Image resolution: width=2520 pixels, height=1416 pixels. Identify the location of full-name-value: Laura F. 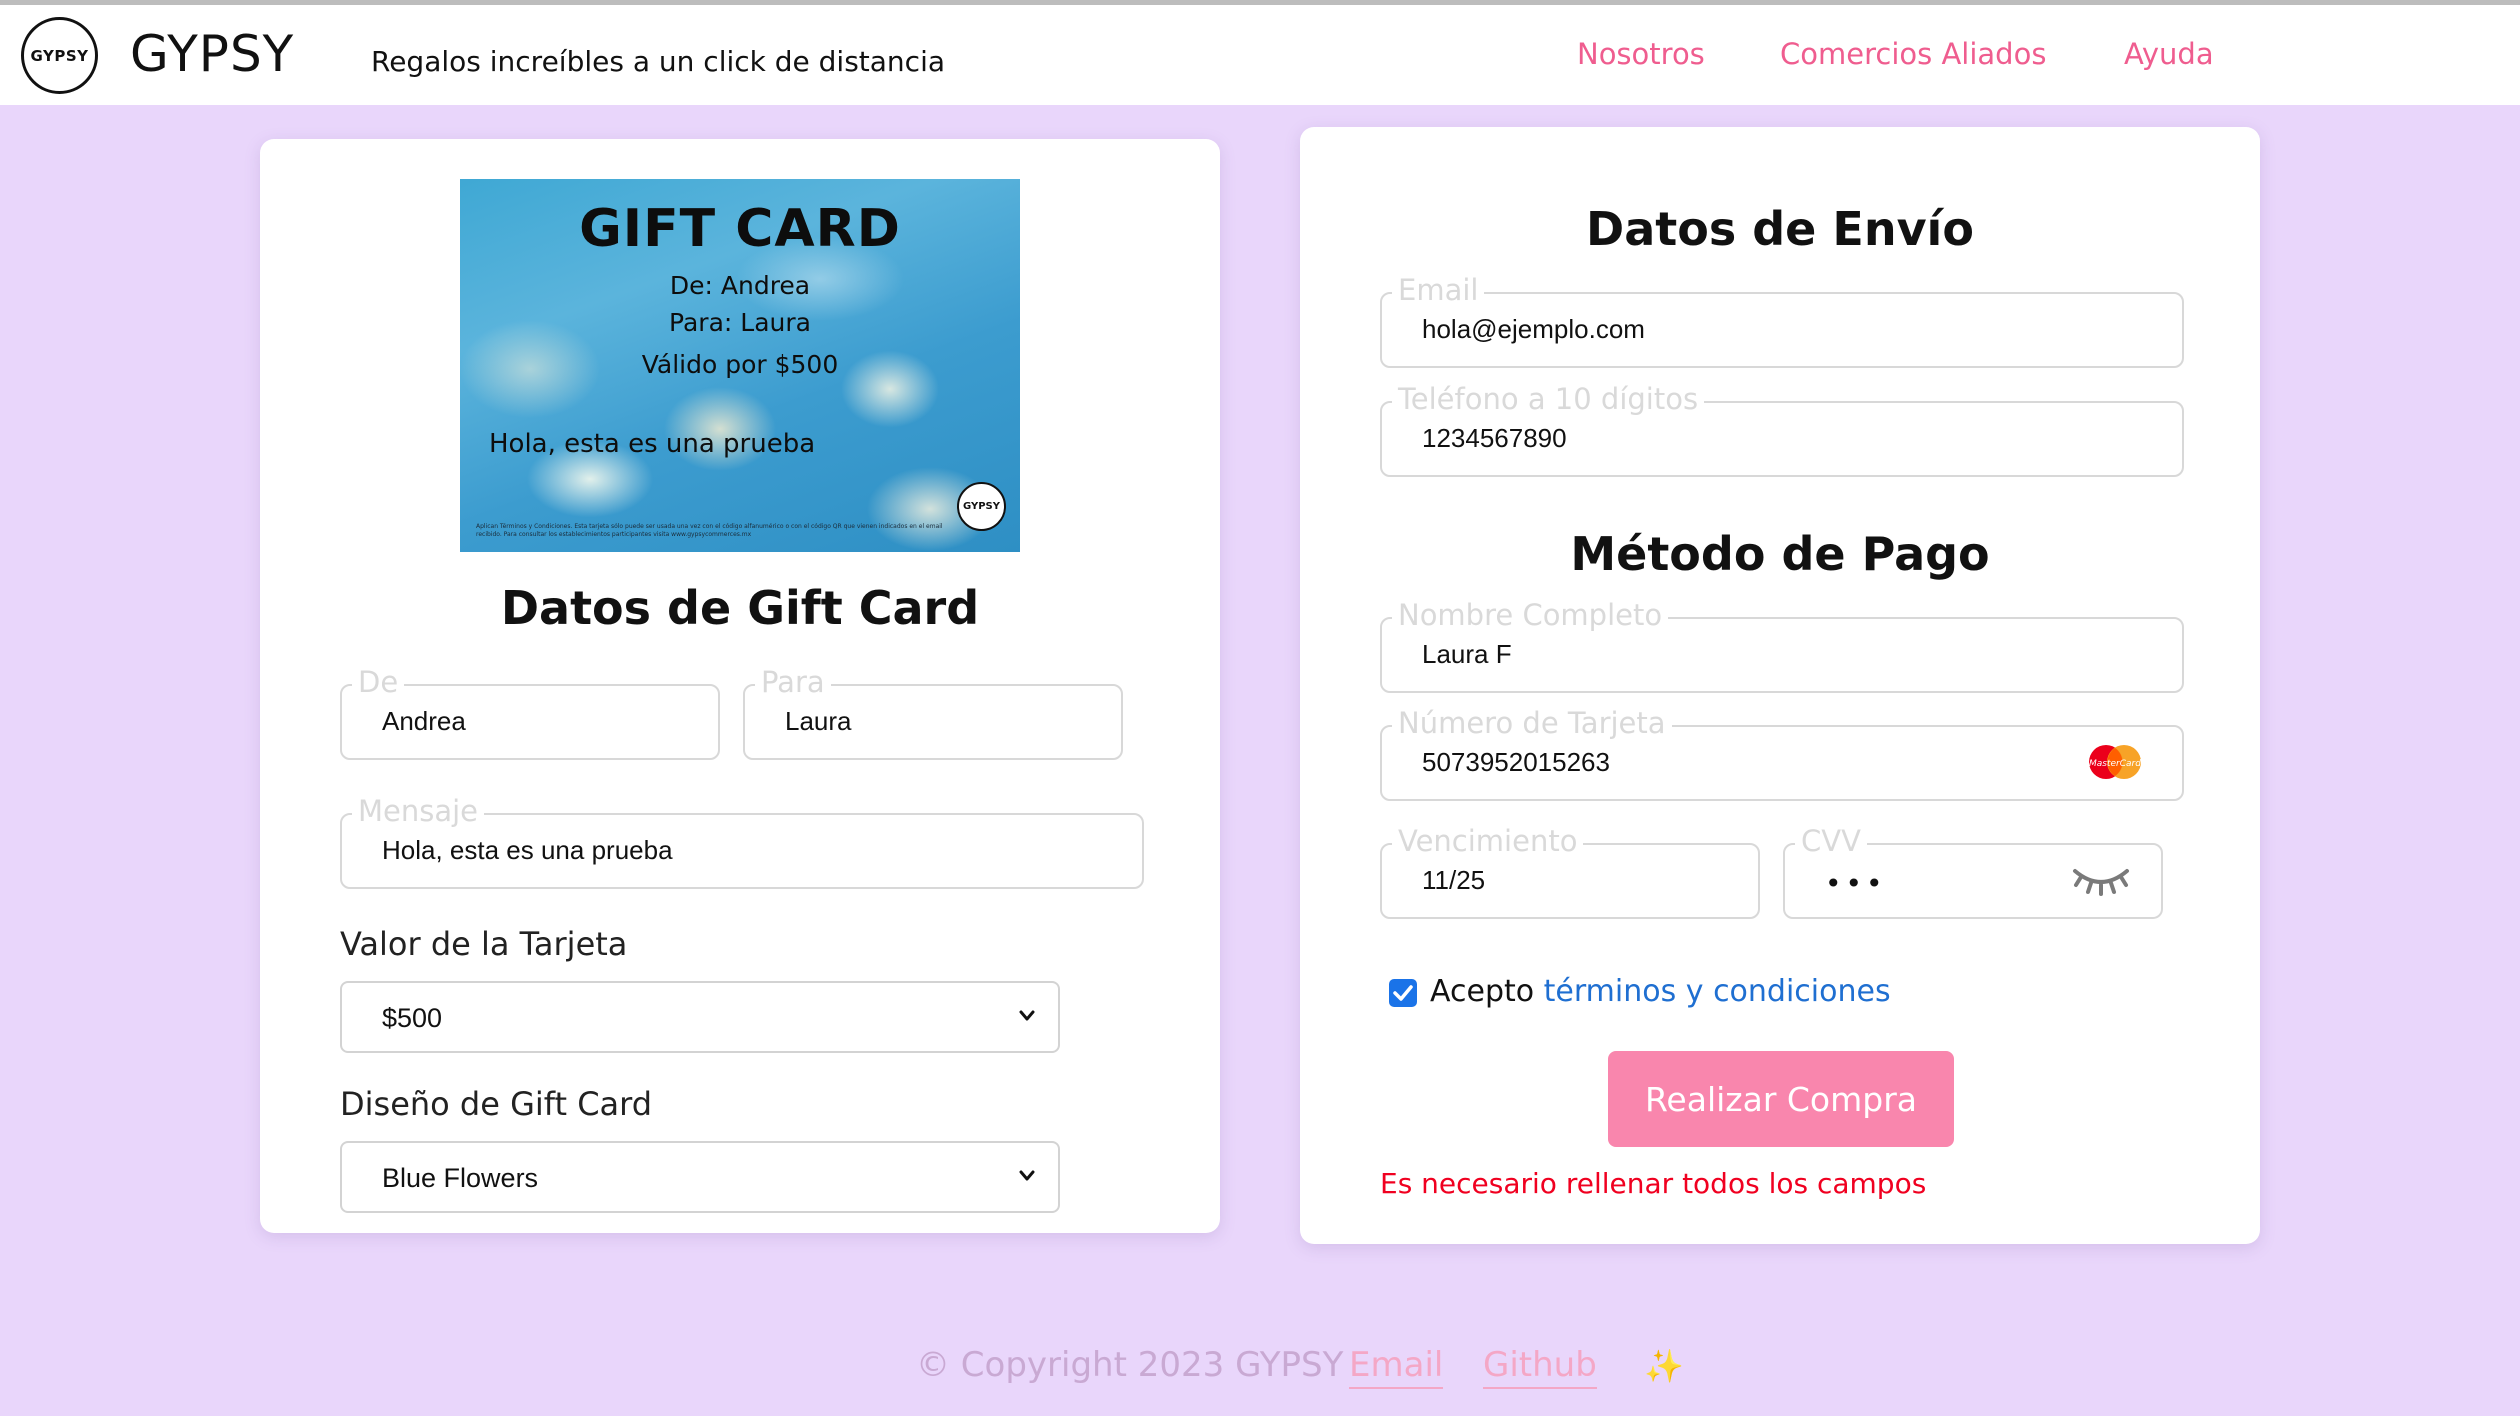
(1467, 654).